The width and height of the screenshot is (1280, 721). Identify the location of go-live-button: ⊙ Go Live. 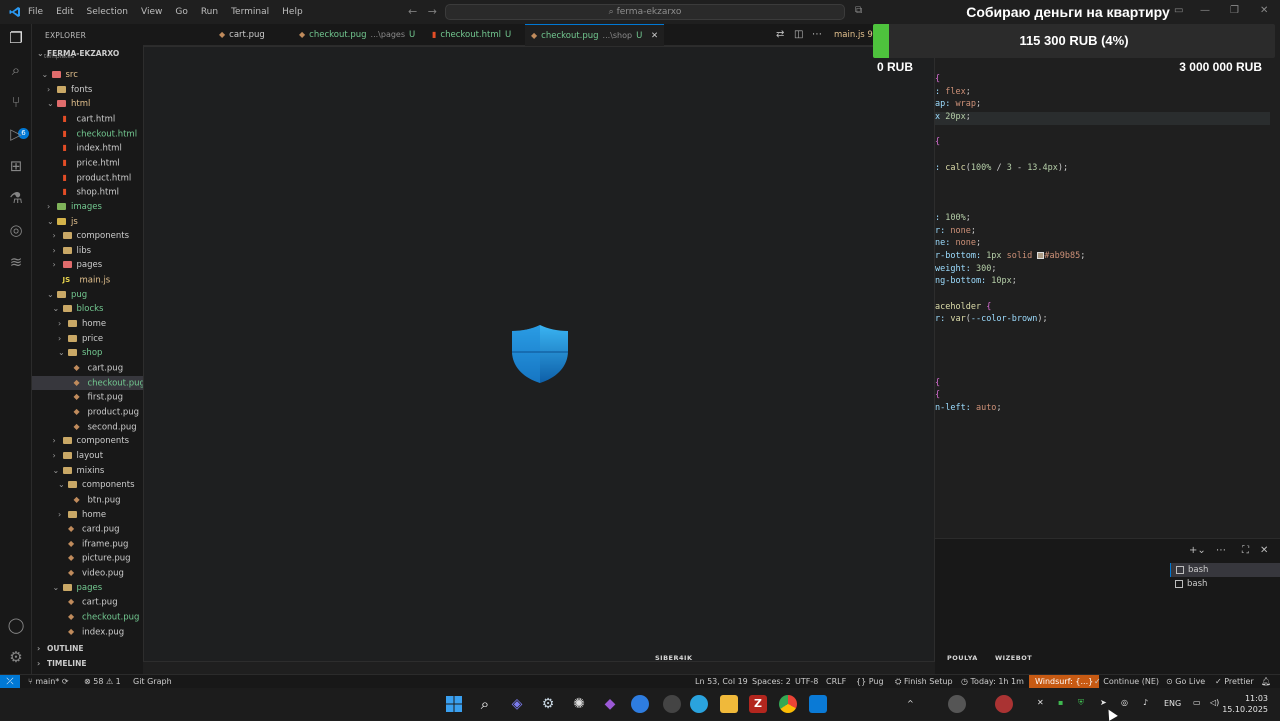
(1185, 682).